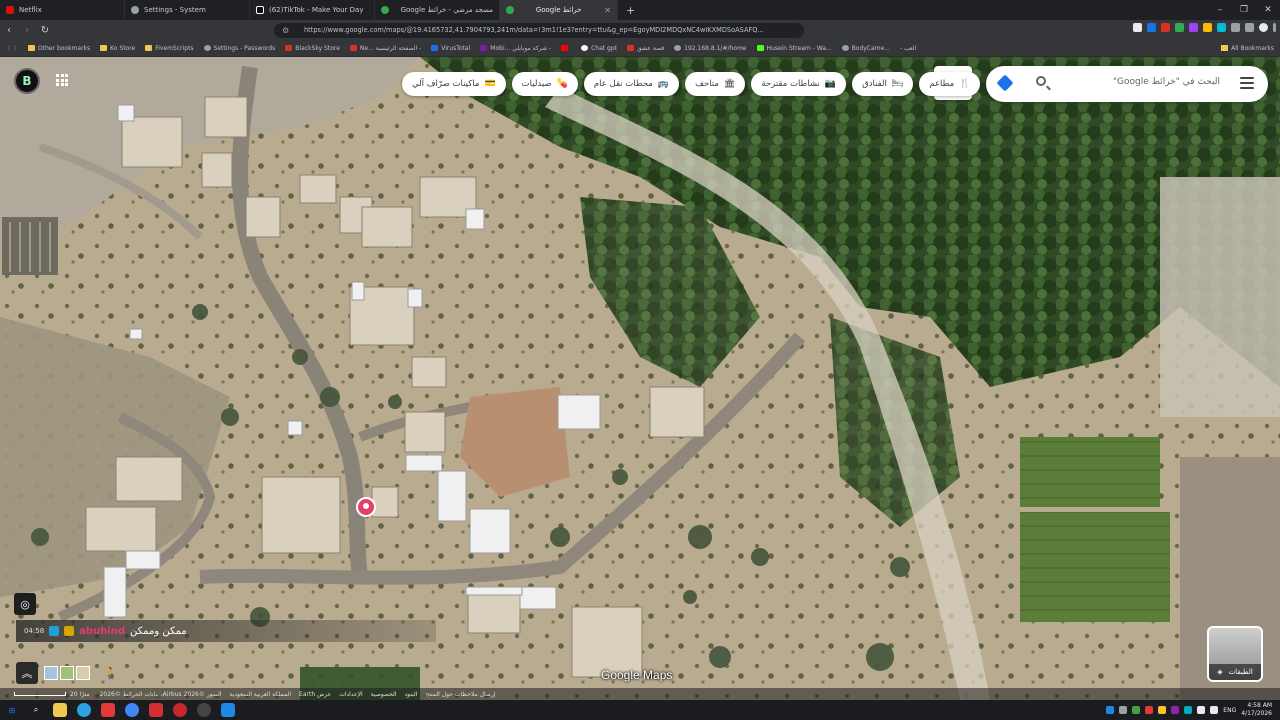  Describe the element at coordinates (1229, 710) in the screenshot. I see `language-indicator: ENG` at that location.